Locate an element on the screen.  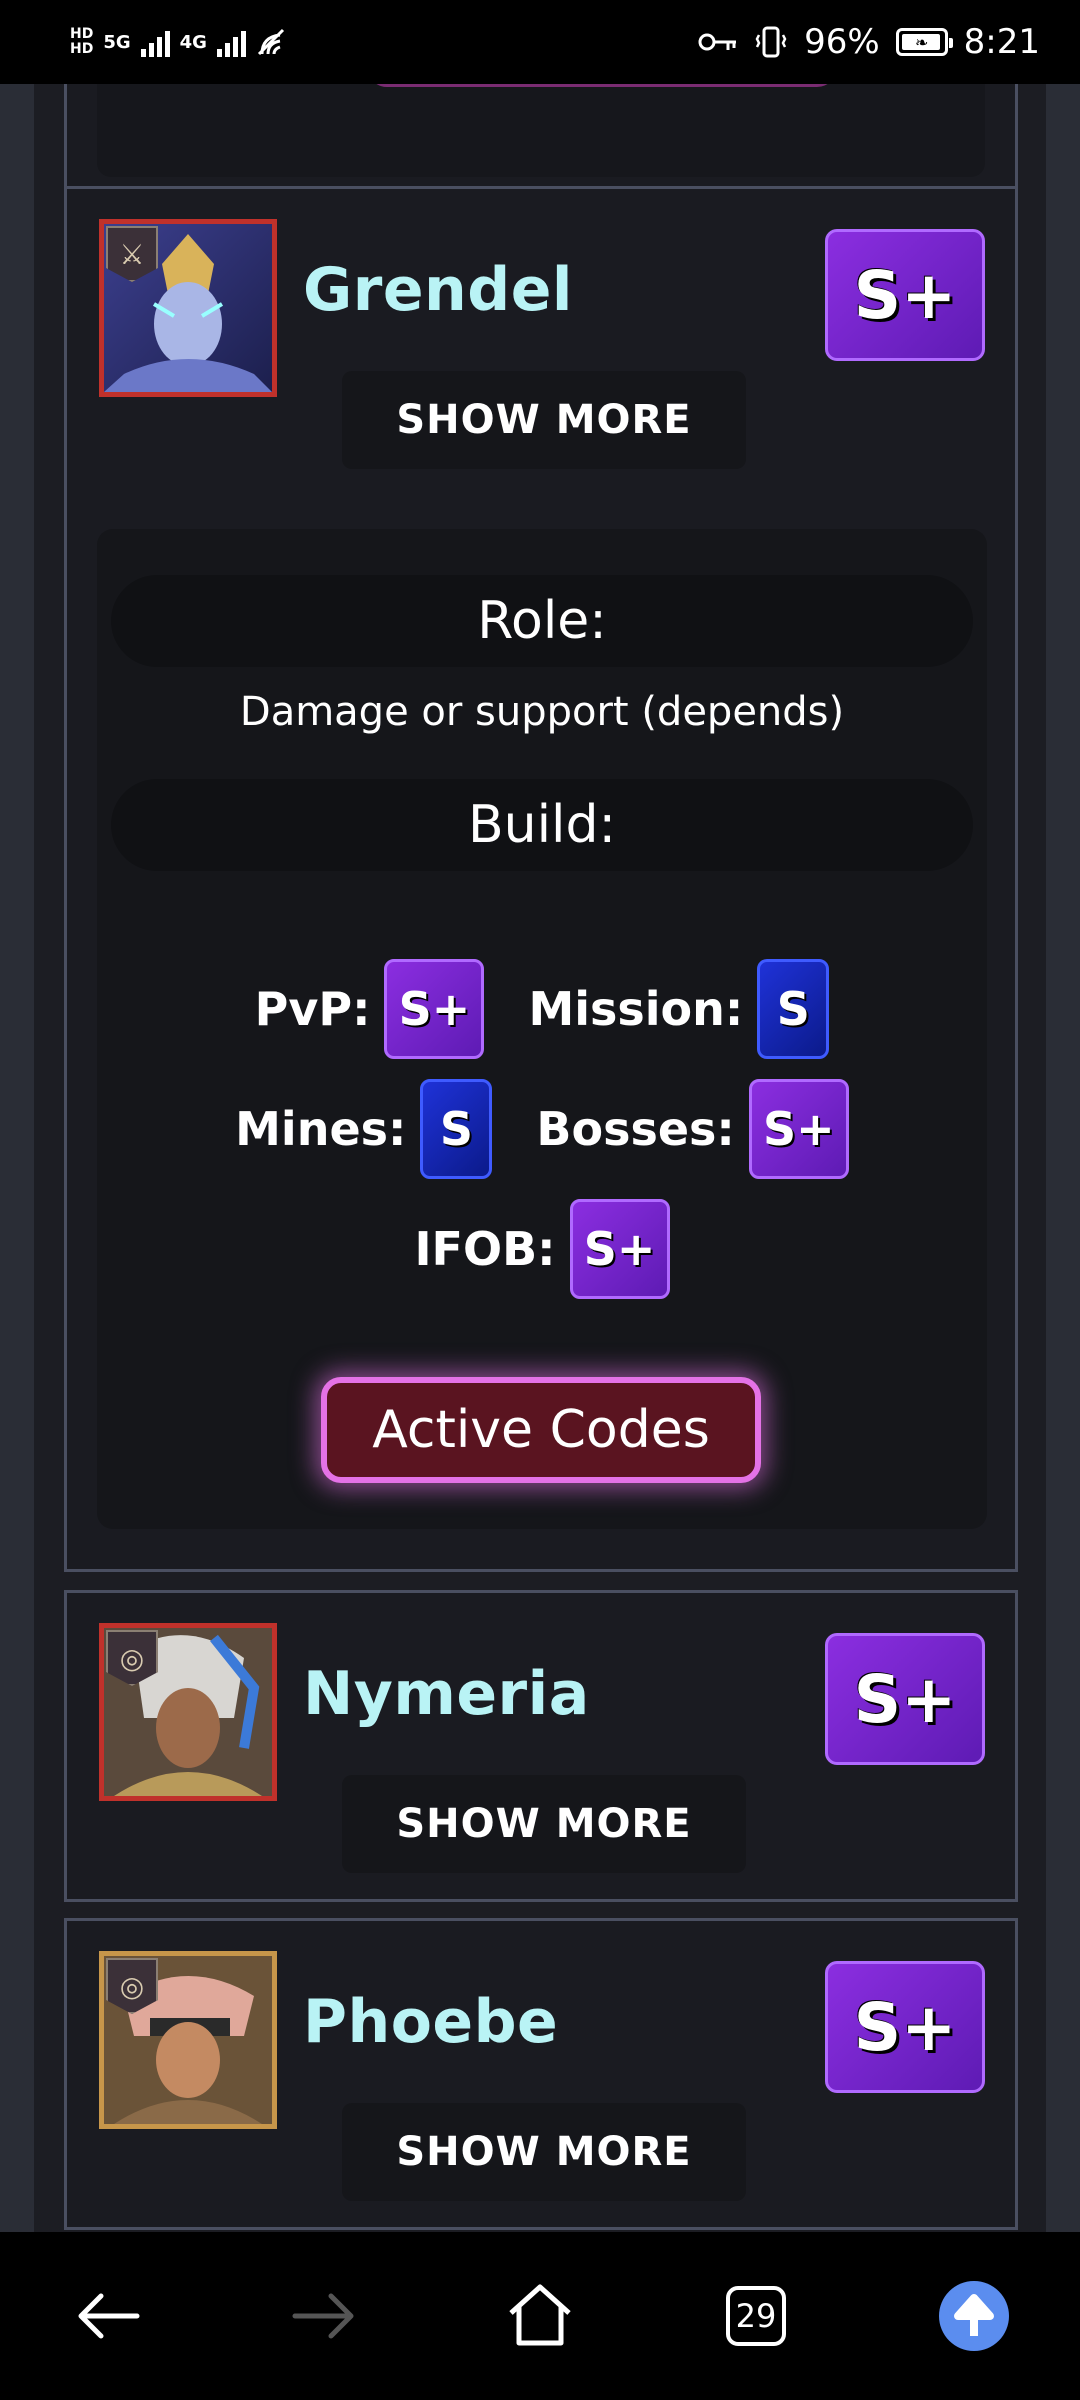
battery-percent: 96% is located at coordinates (842, 42).